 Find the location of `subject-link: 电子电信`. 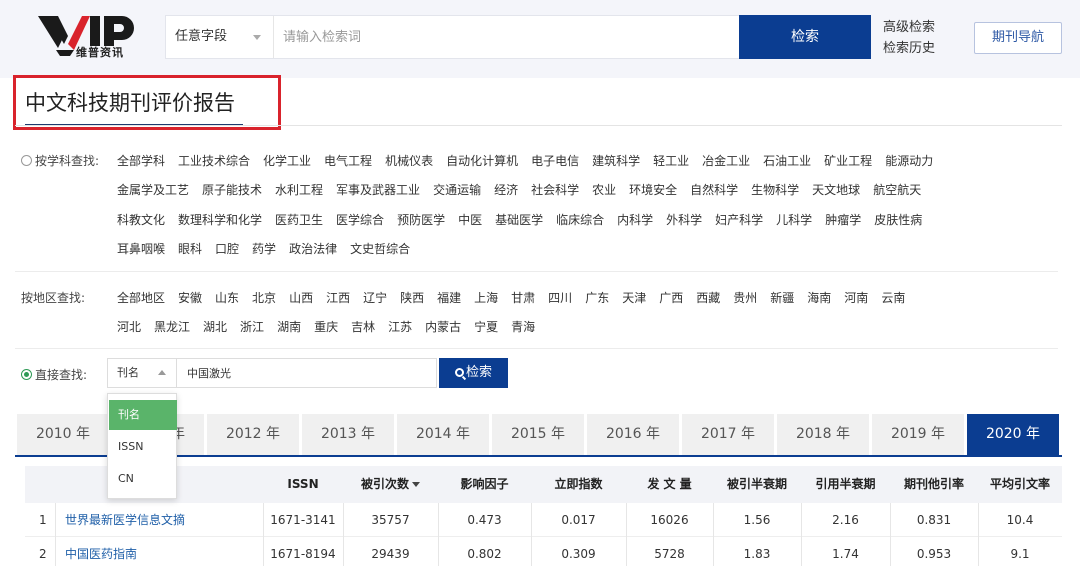

subject-link: 电子电信 is located at coordinates (555, 160).